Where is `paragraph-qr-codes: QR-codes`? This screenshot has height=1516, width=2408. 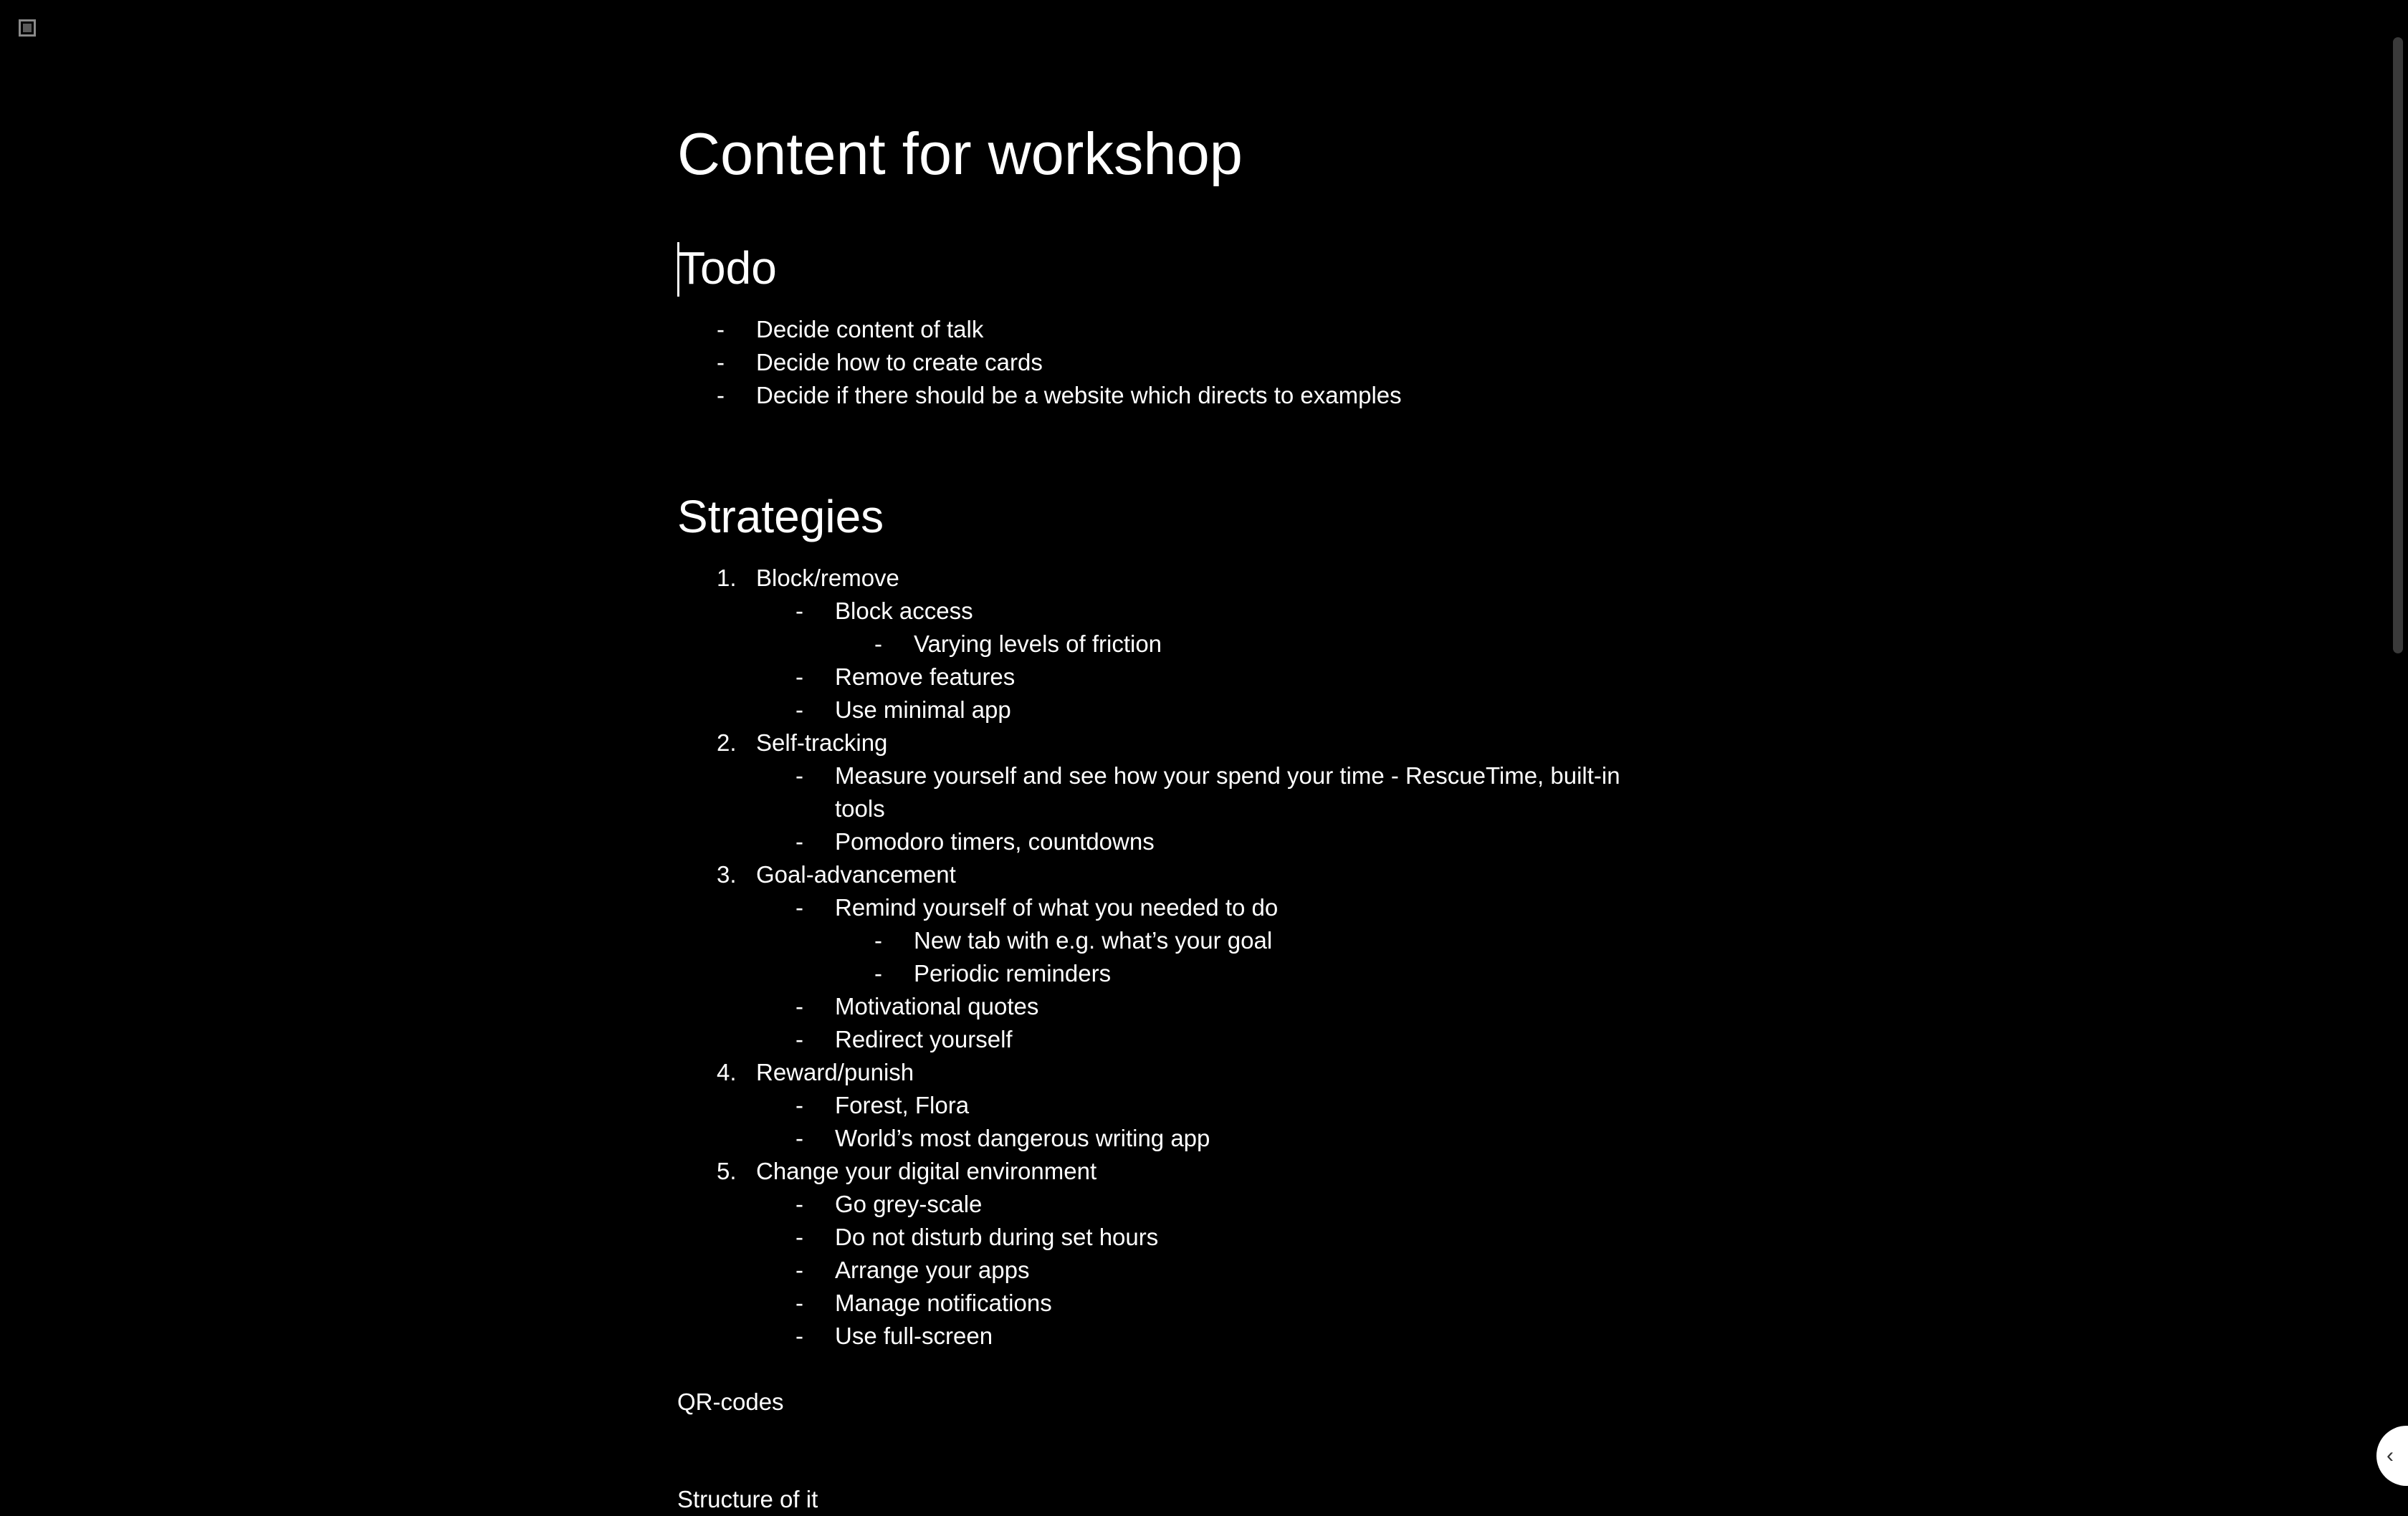
paragraph-qr-codes: QR-codes is located at coordinates (730, 1401).